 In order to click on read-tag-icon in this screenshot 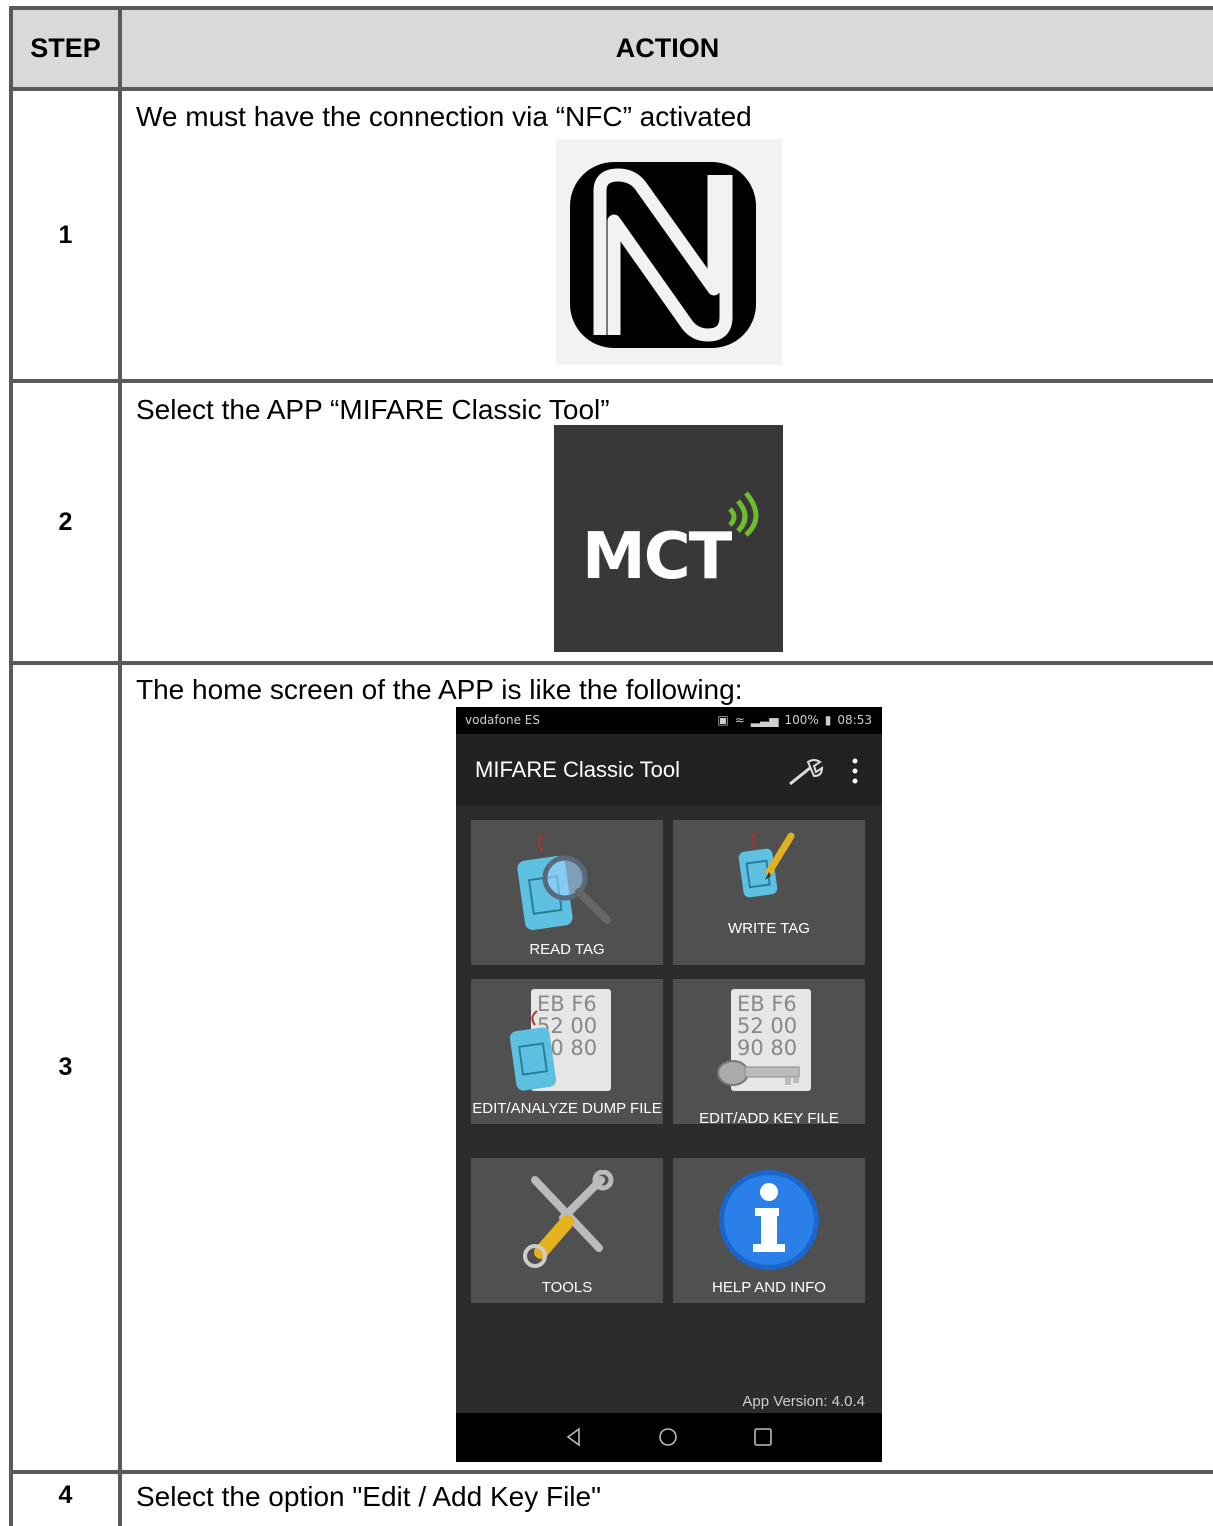, I will do `click(564, 881)`.